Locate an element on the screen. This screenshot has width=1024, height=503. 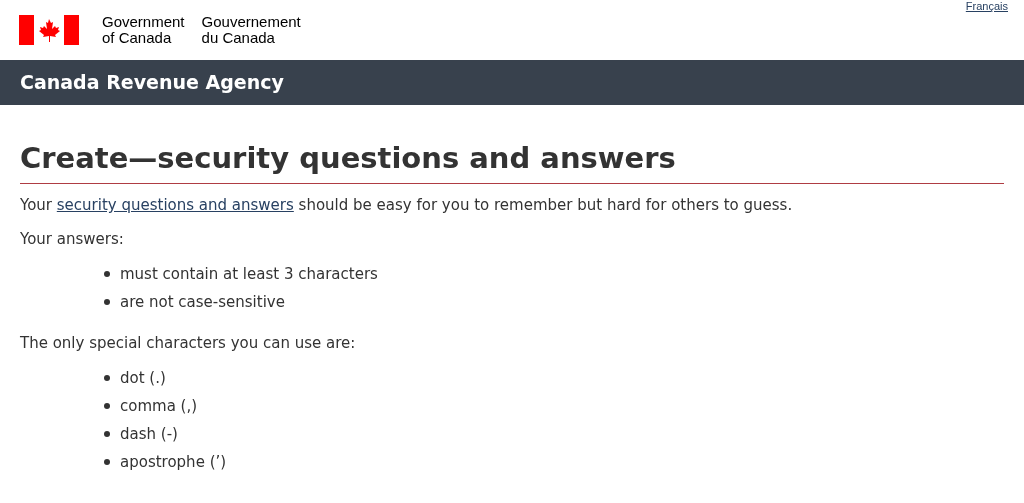
list-item-text: must contain at least 3 characters is located at coordinates (249, 274).